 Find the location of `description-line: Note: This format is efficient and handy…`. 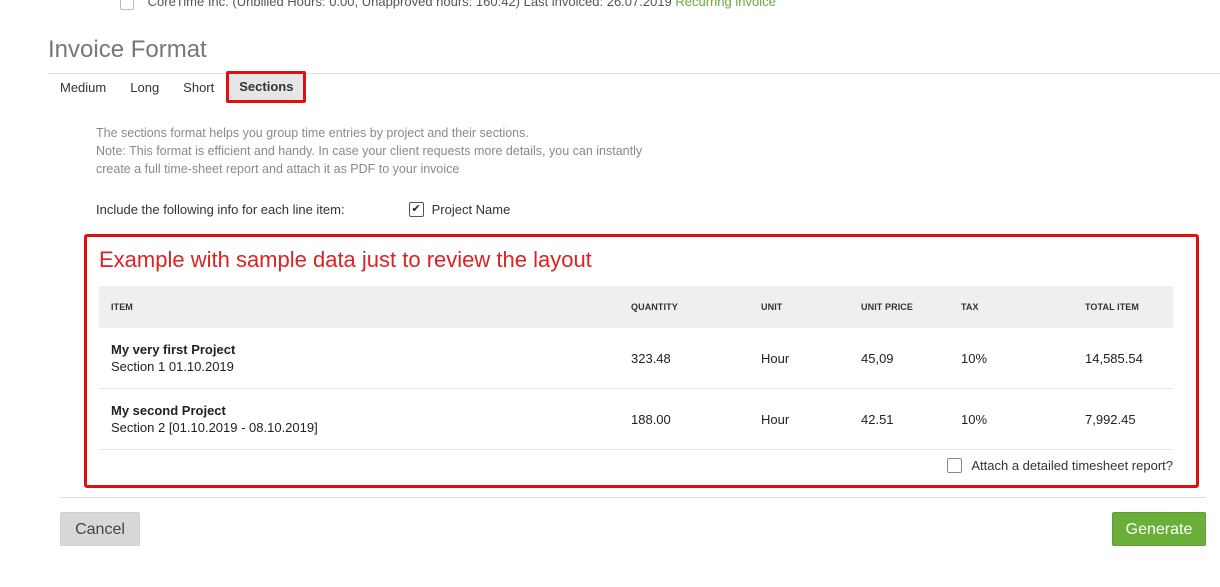

description-line: Note: This format is efficient and handy… is located at coordinates (369, 151).